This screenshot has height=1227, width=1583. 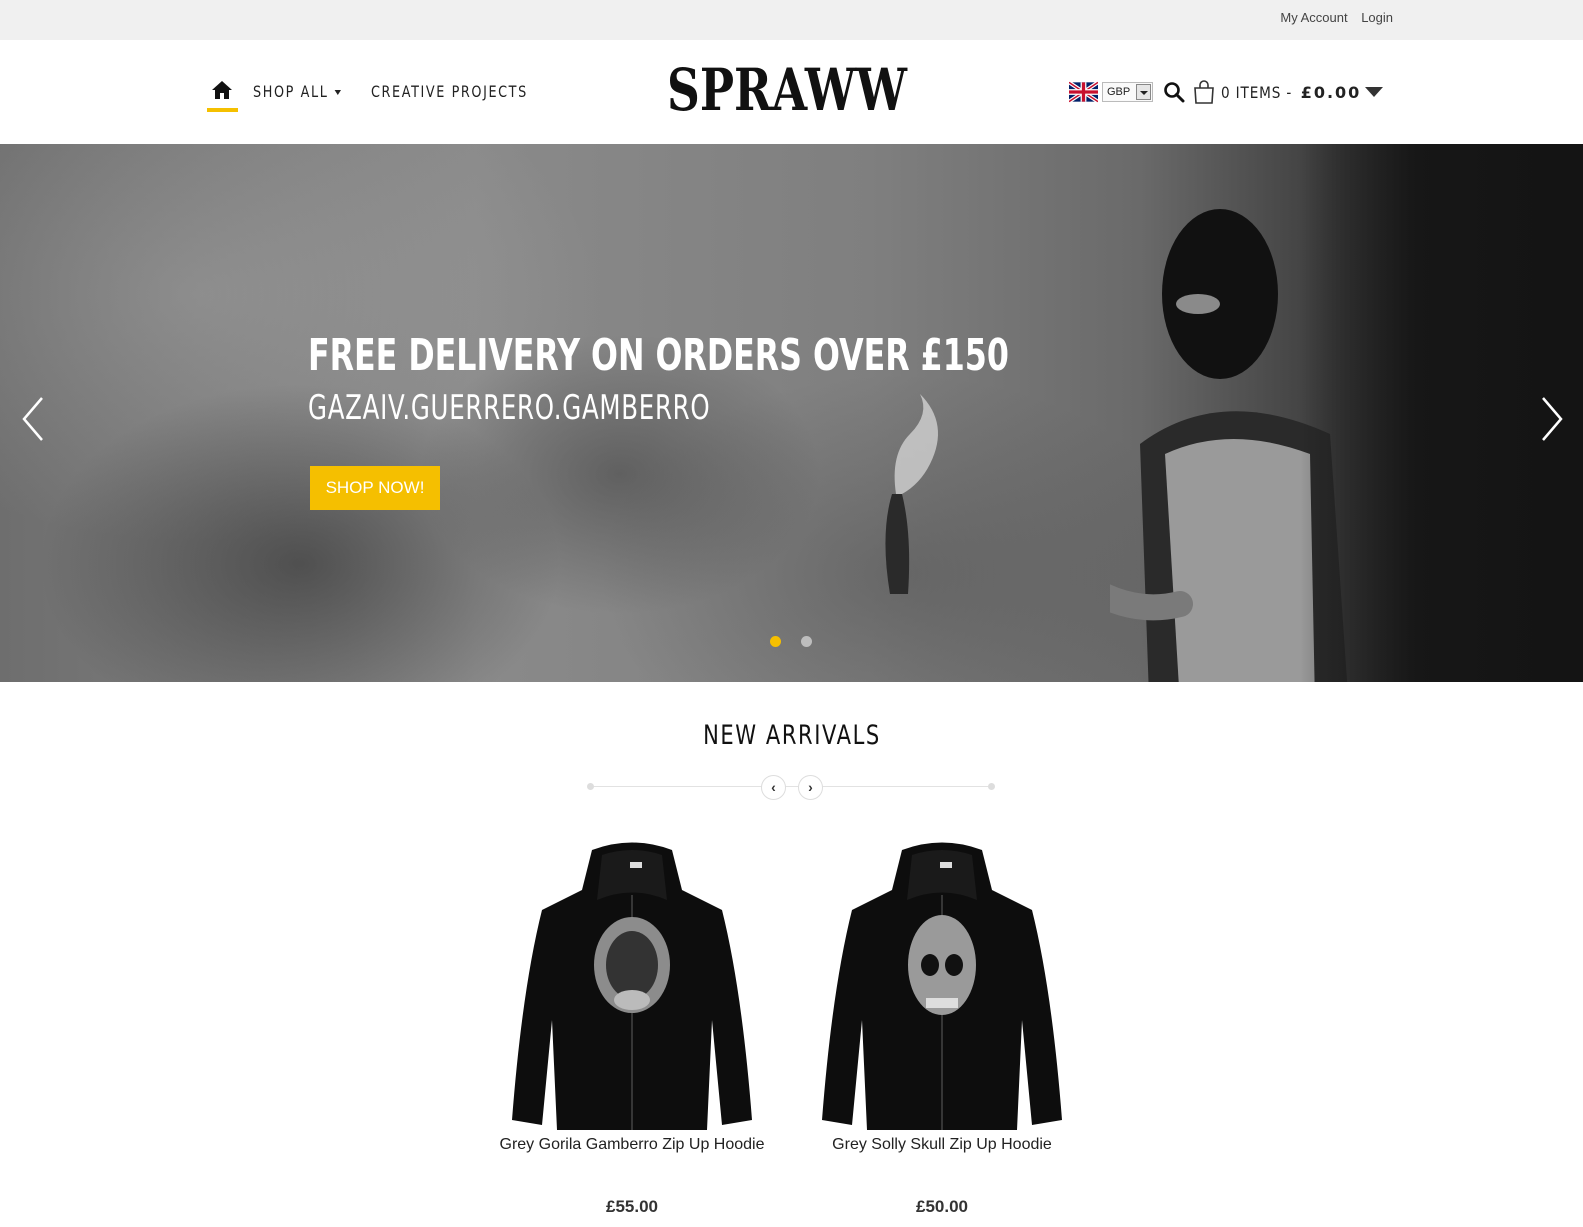 I want to click on login-link: Login, so click(x=1377, y=17).